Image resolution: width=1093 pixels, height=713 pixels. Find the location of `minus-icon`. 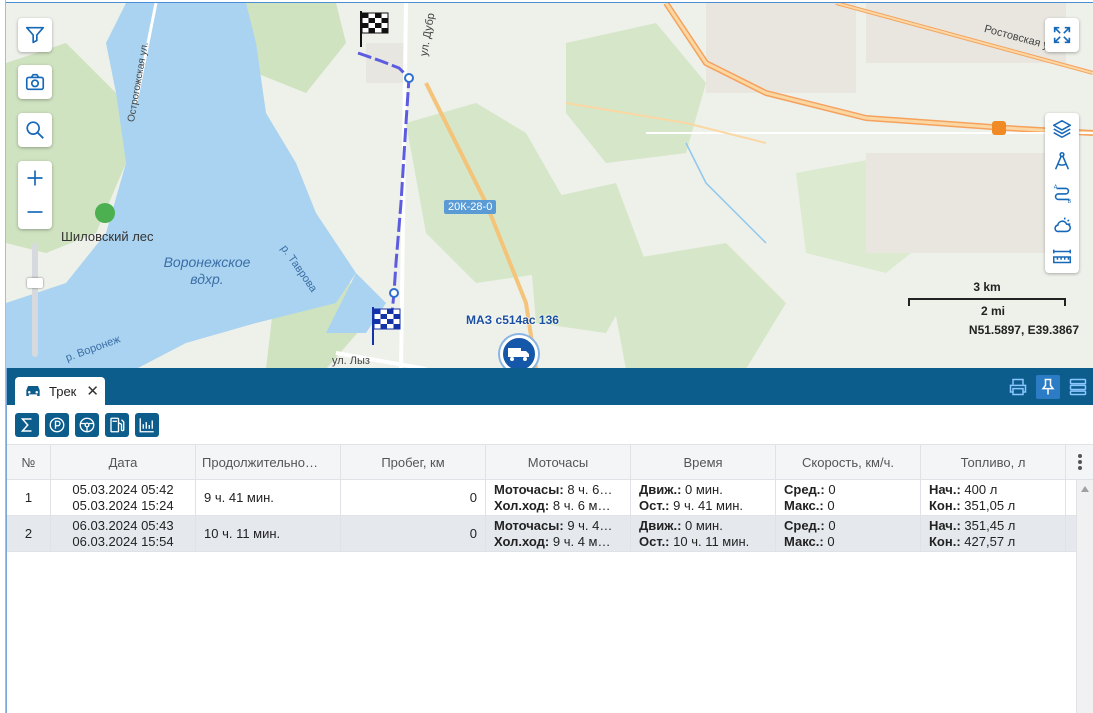

minus-icon is located at coordinates (35, 212).